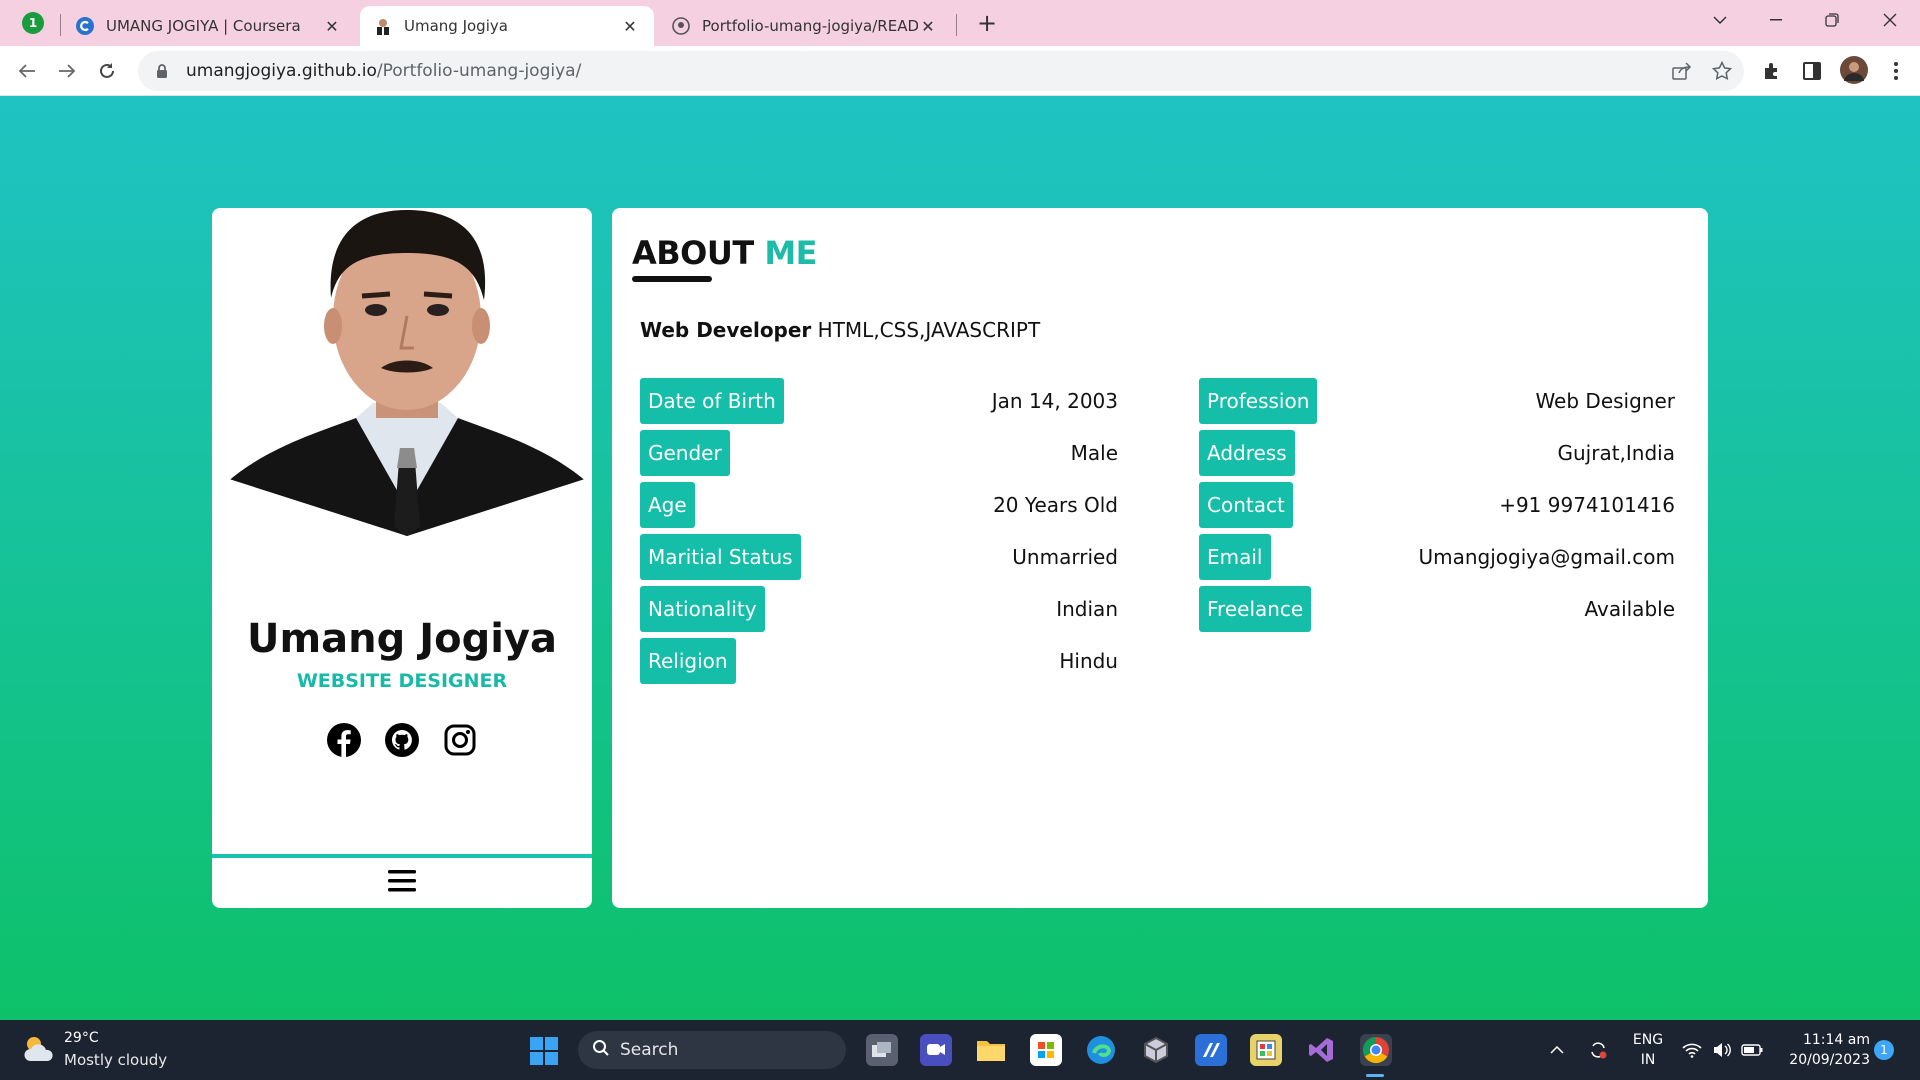 The width and height of the screenshot is (1920, 1080). I want to click on microsoft-store-icon, so click(1046, 1050).